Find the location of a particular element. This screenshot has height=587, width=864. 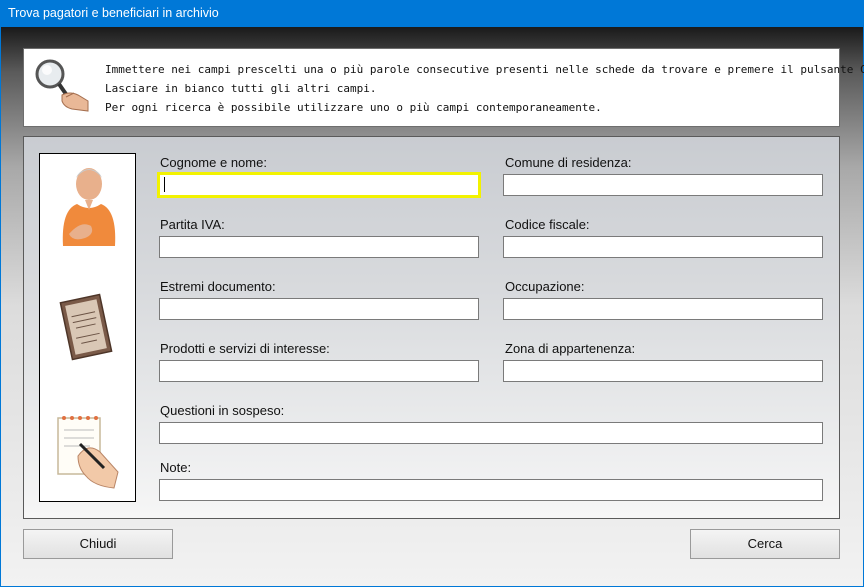

partita-iva-label: Partita IVA: is located at coordinates (192, 224).